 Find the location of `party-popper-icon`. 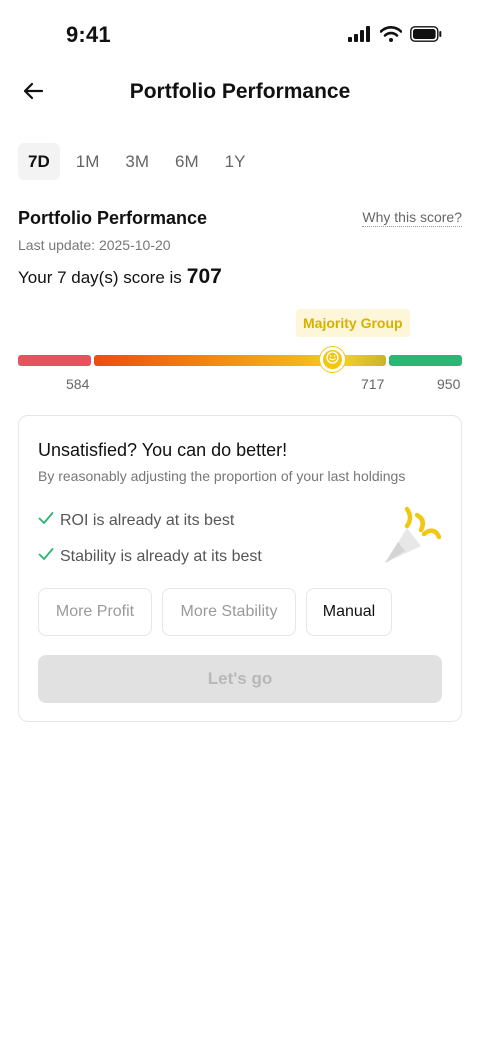

party-popper-icon is located at coordinates (411, 537).